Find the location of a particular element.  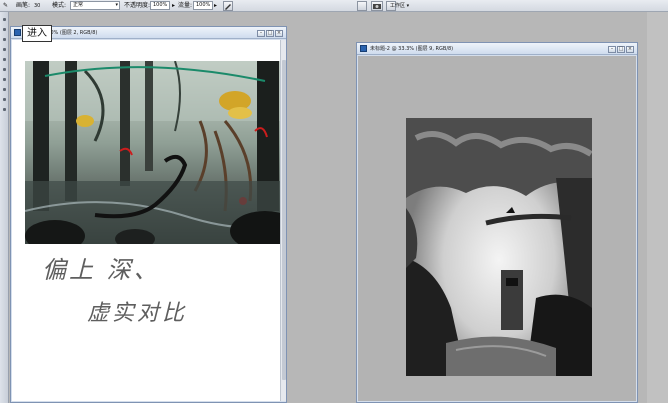

flow-field: 100% is located at coordinates (203, 5).